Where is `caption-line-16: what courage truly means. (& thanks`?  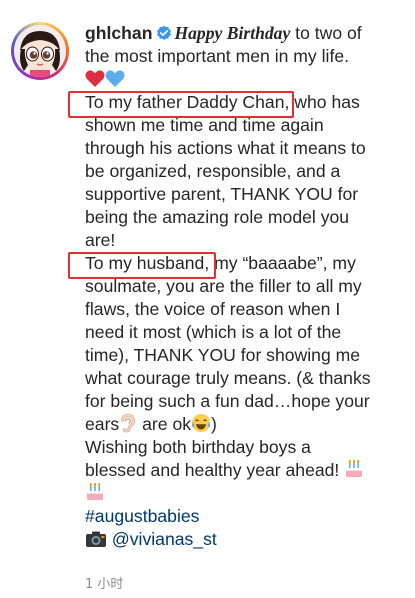 caption-line-16: what courage truly means. (& thanks is located at coordinates (228, 378).